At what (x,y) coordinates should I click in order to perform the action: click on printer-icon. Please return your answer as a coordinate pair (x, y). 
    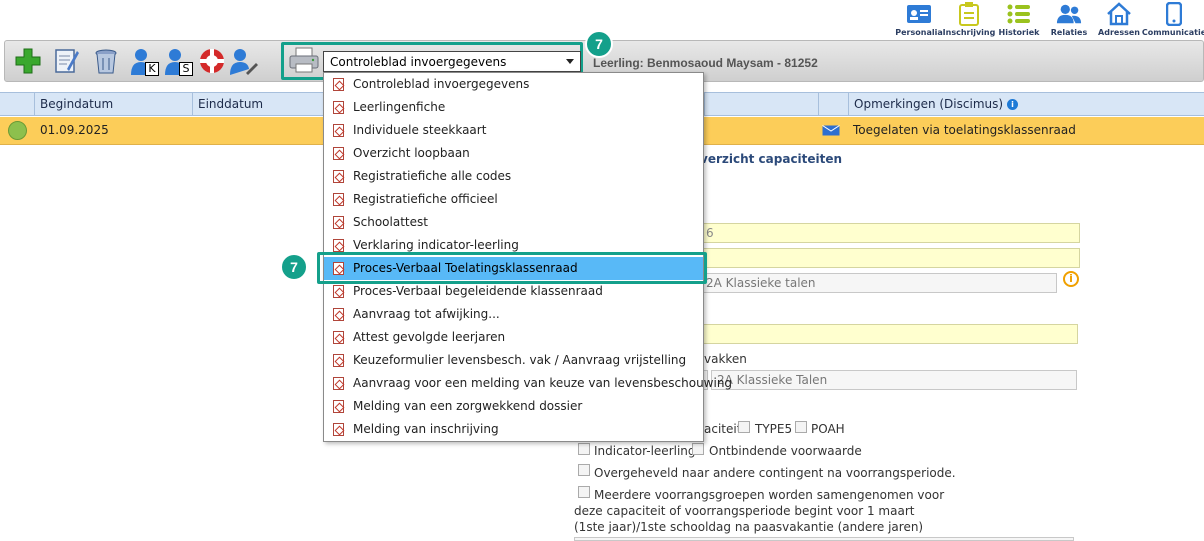
    Looking at the image, I should click on (304, 61).